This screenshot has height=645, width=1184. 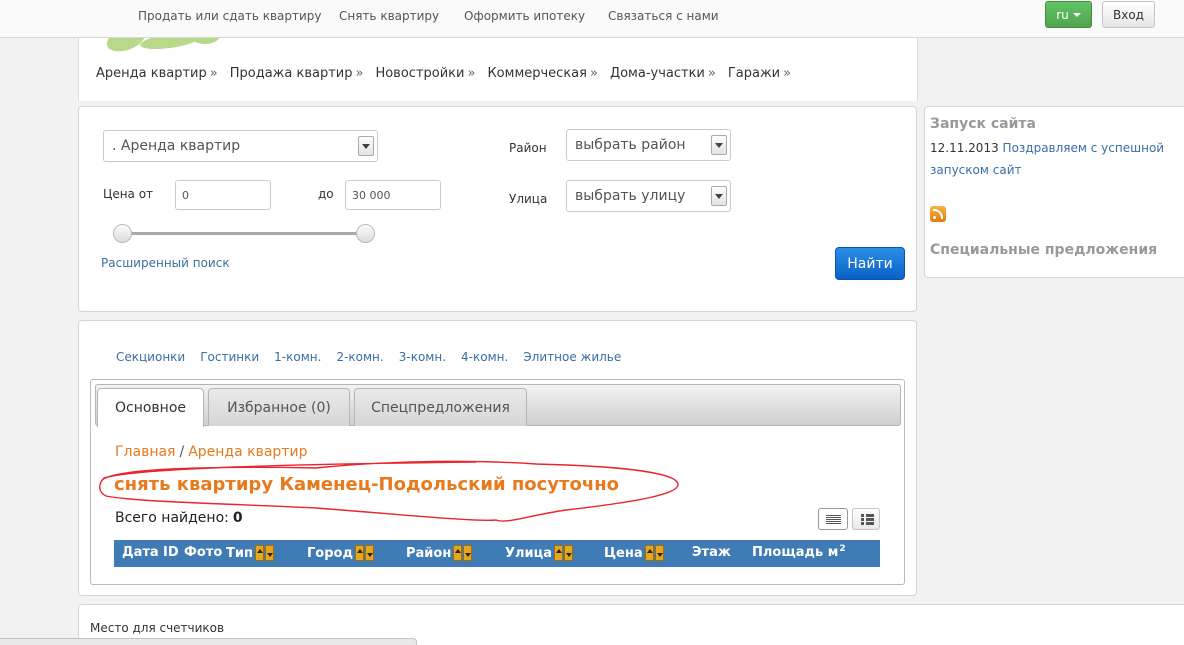 I want to click on topnav-rent-link: Снять квартиру, so click(x=389, y=16).